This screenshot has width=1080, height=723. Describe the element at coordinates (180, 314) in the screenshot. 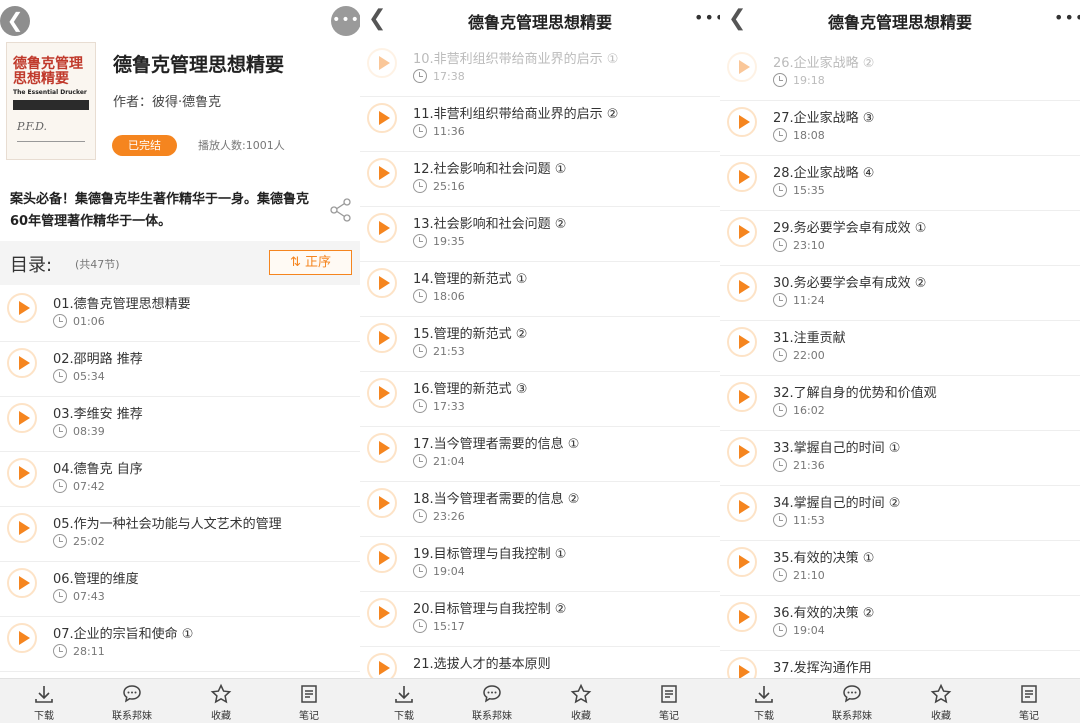

I see `episode-row: 01.德鲁克管理思想精要 01:06` at that location.